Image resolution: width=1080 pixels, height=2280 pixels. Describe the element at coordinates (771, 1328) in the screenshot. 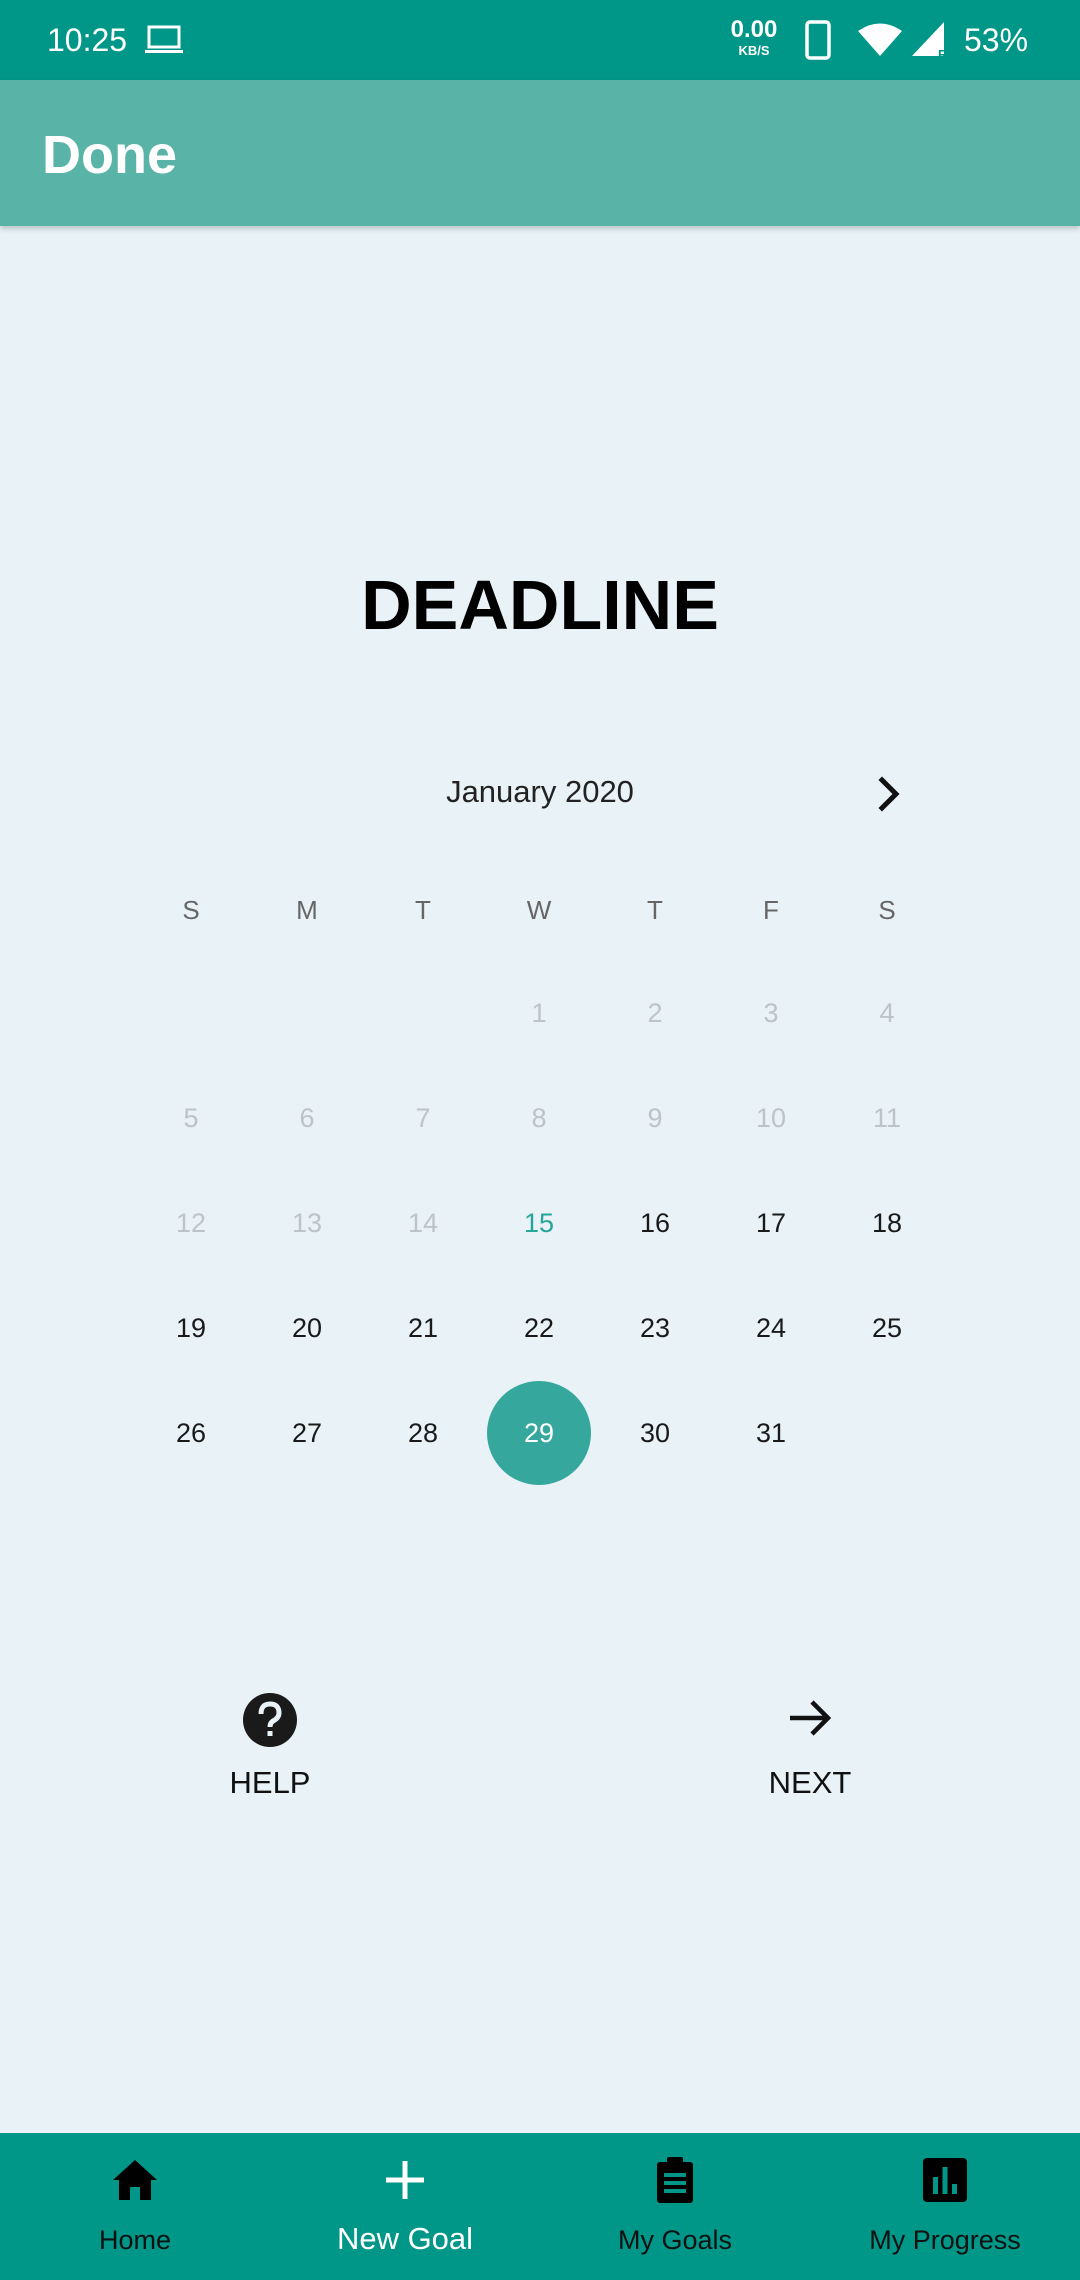

I see `calendar-day: 24` at that location.